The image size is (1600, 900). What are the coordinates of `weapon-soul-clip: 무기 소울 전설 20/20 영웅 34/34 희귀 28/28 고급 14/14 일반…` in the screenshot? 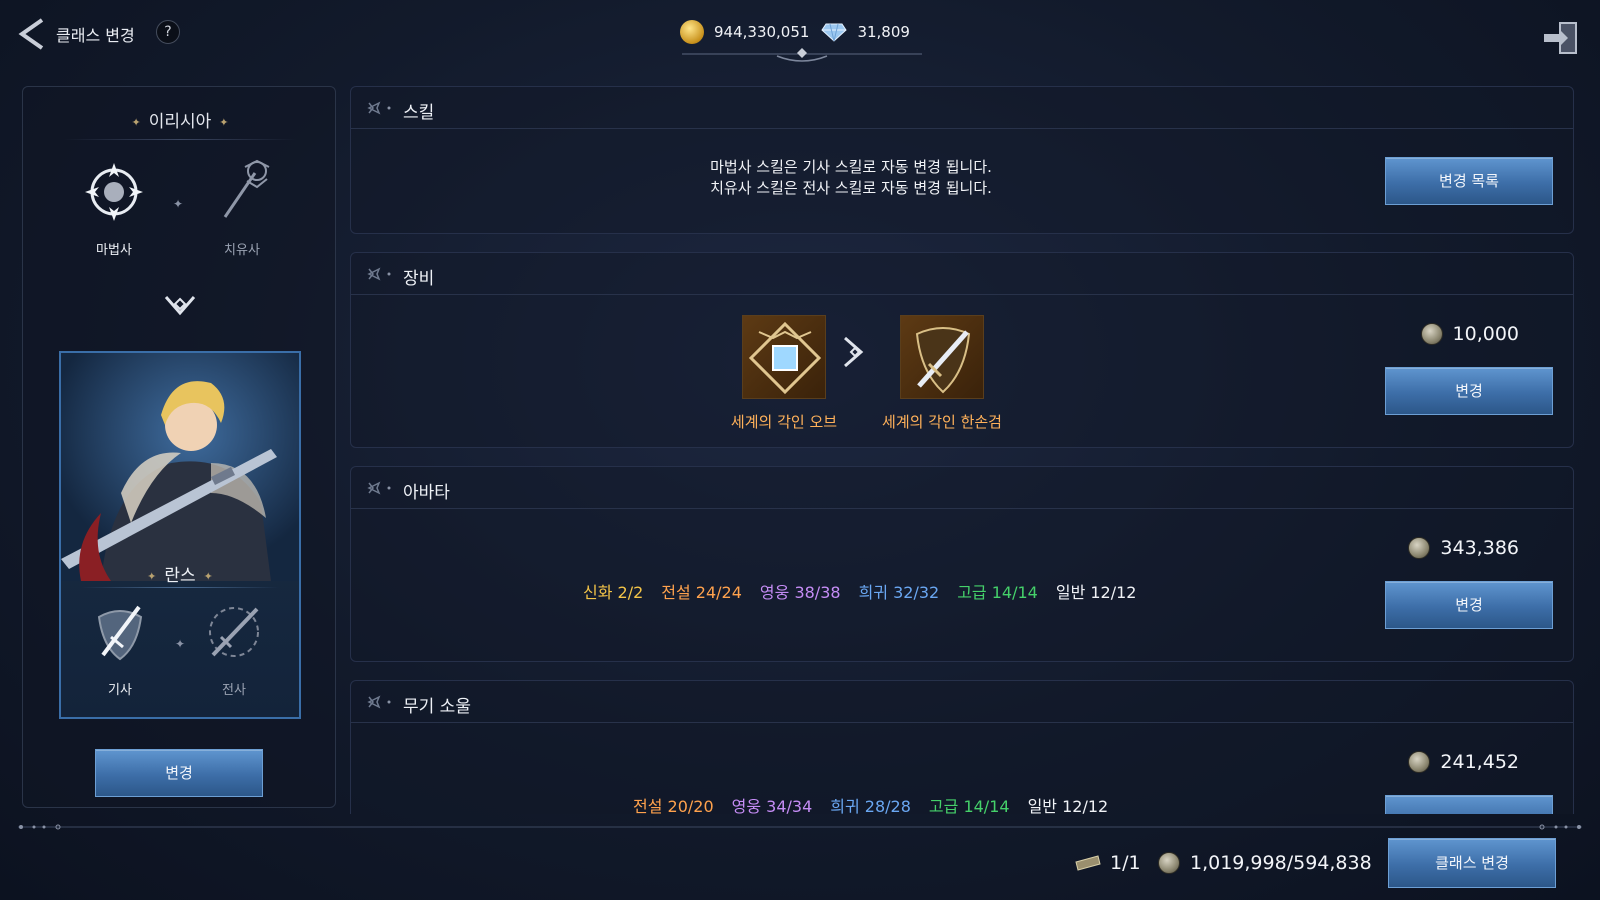 It's located at (962, 747).